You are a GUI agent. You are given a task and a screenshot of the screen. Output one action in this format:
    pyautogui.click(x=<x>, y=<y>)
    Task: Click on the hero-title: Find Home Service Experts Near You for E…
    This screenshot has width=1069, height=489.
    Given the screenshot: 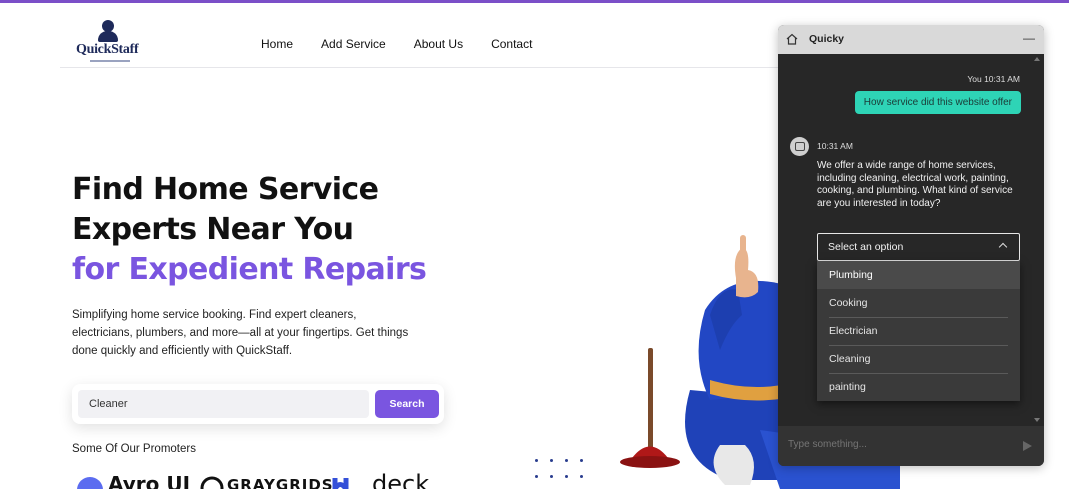 What is the action you would take?
    pyautogui.click(x=249, y=230)
    